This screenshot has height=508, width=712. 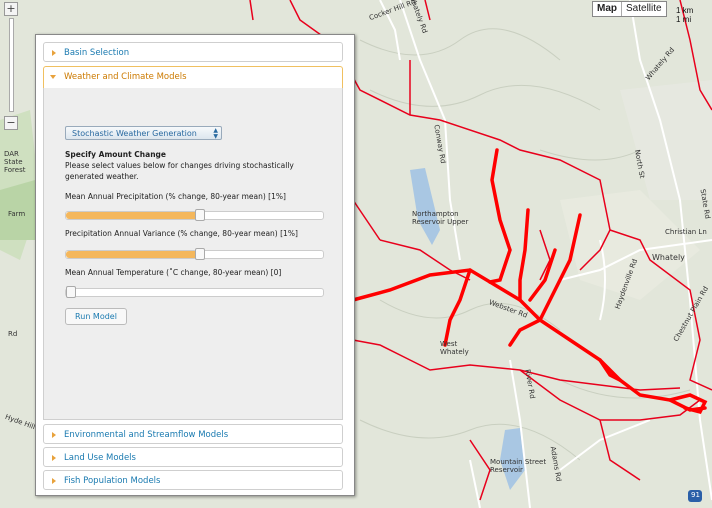 What do you see at coordinates (146, 435) in the screenshot?
I see `accordion-label: Environmental and Streamflow Models` at bounding box center [146, 435].